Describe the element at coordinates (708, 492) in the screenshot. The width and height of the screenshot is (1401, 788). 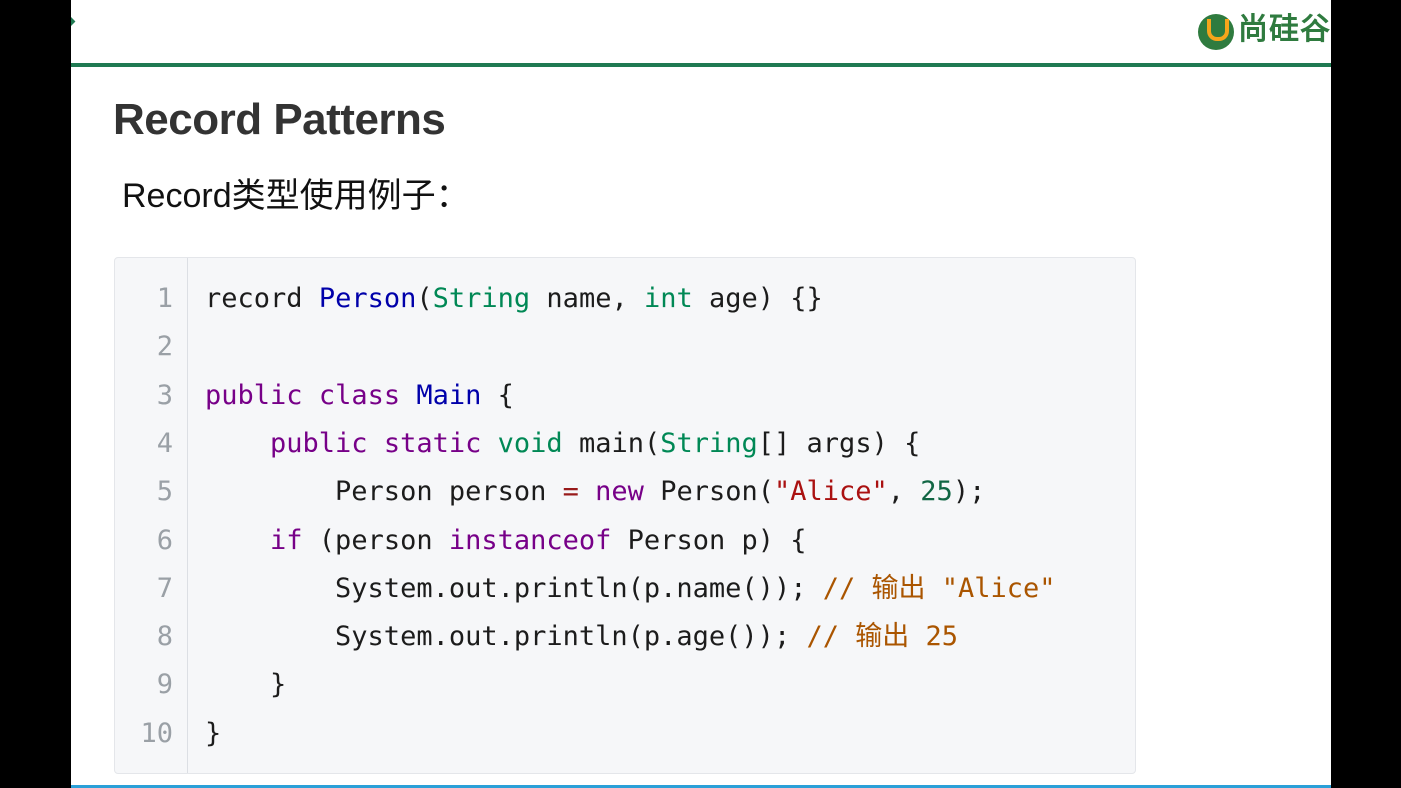
I see `code-token: Person(` at that location.